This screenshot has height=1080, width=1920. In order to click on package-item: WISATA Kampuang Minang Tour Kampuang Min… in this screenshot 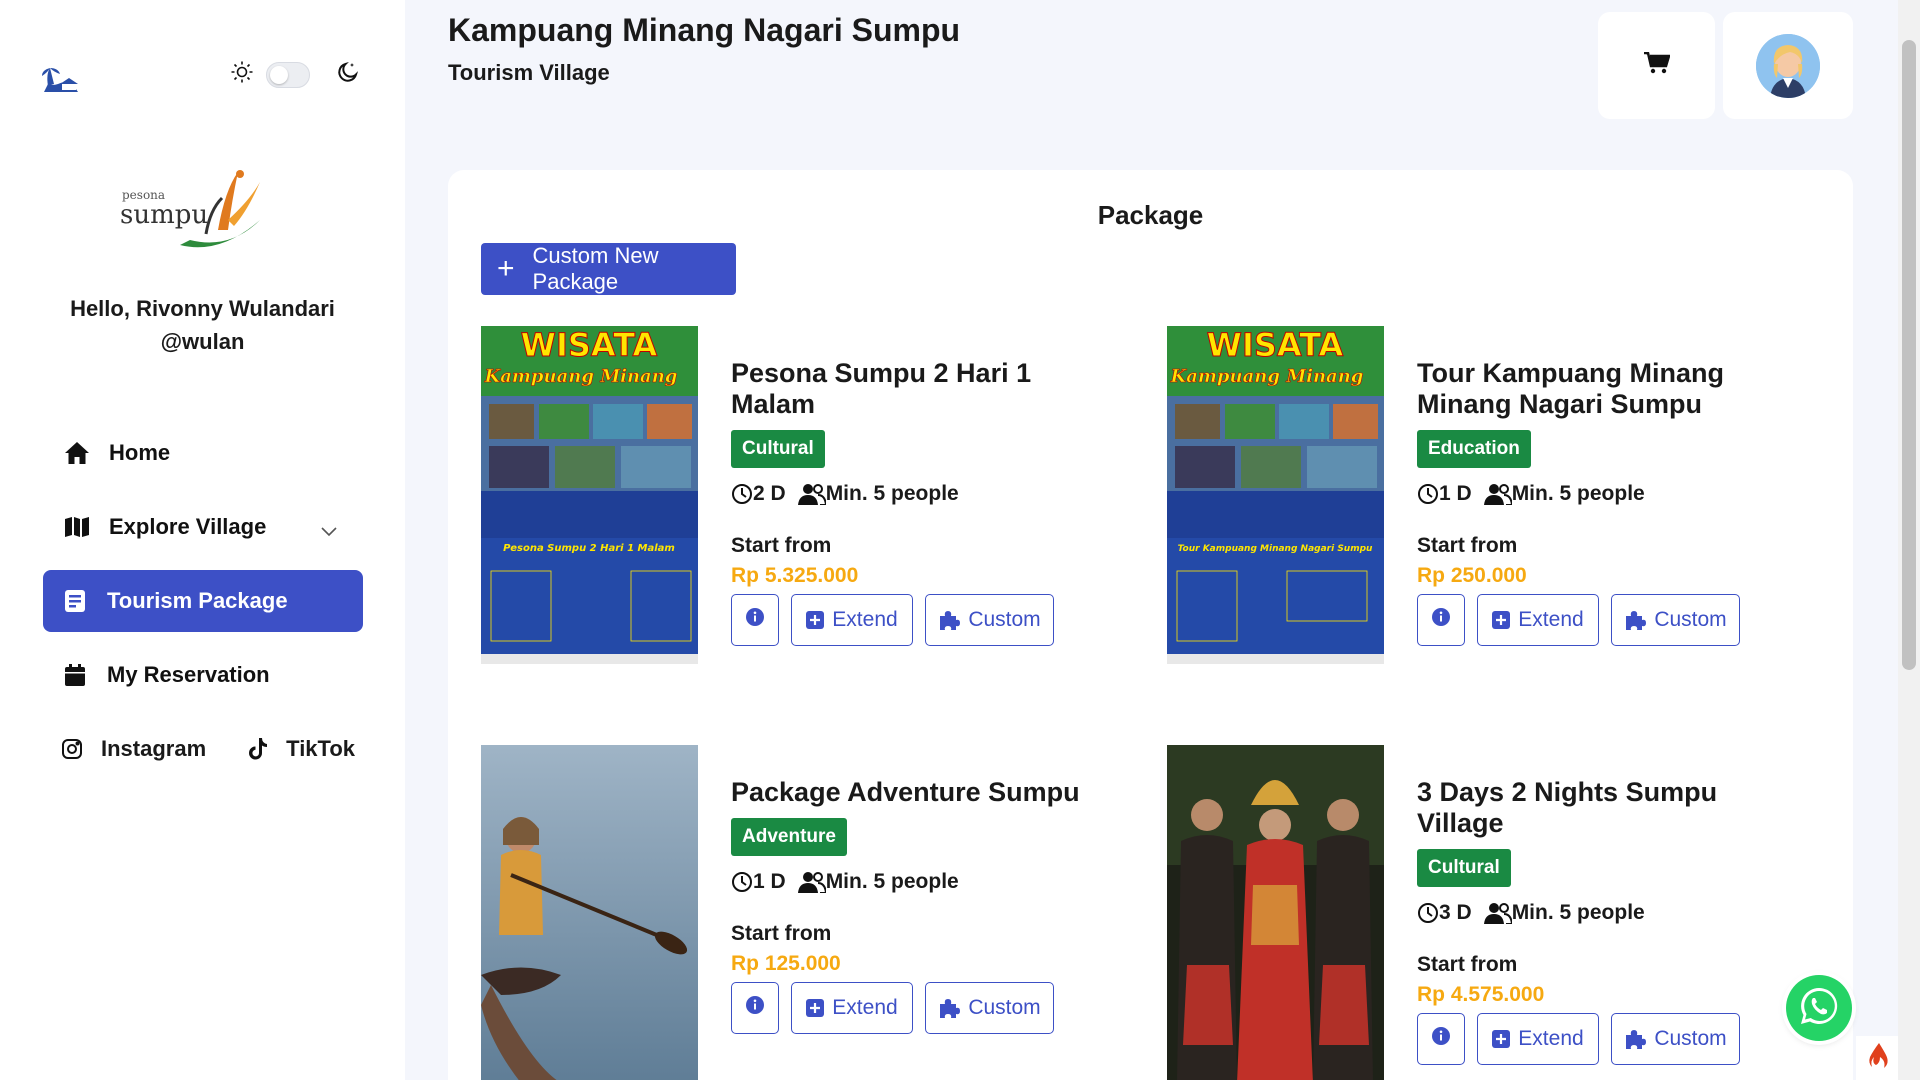, I will do `click(1487, 495)`.